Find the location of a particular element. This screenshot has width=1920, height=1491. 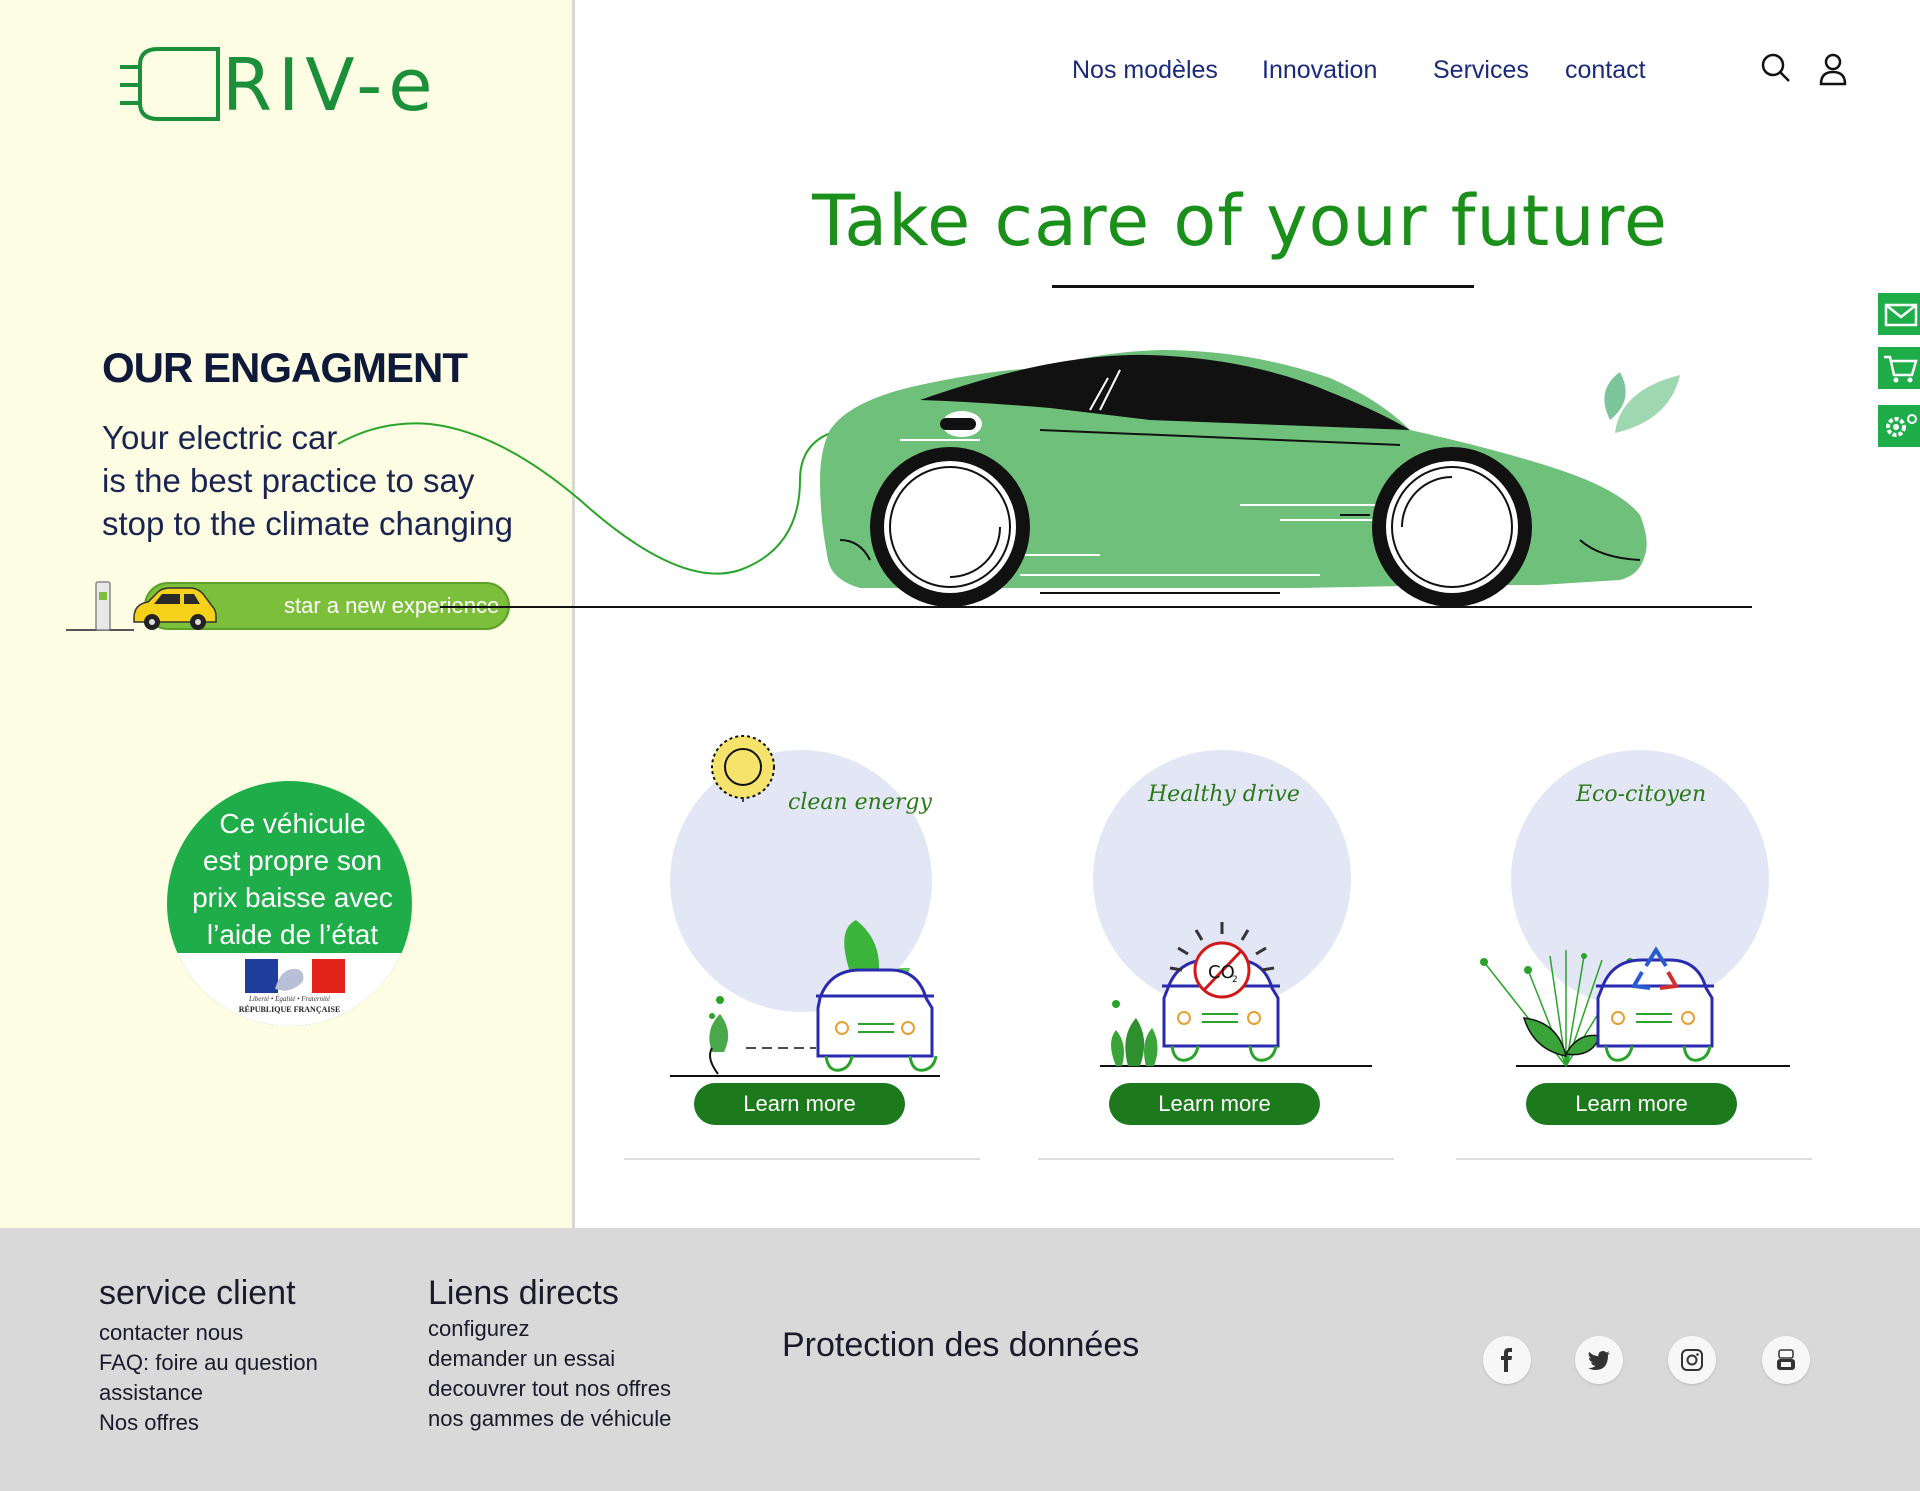

settings-icon is located at coordinates (1901, 425).